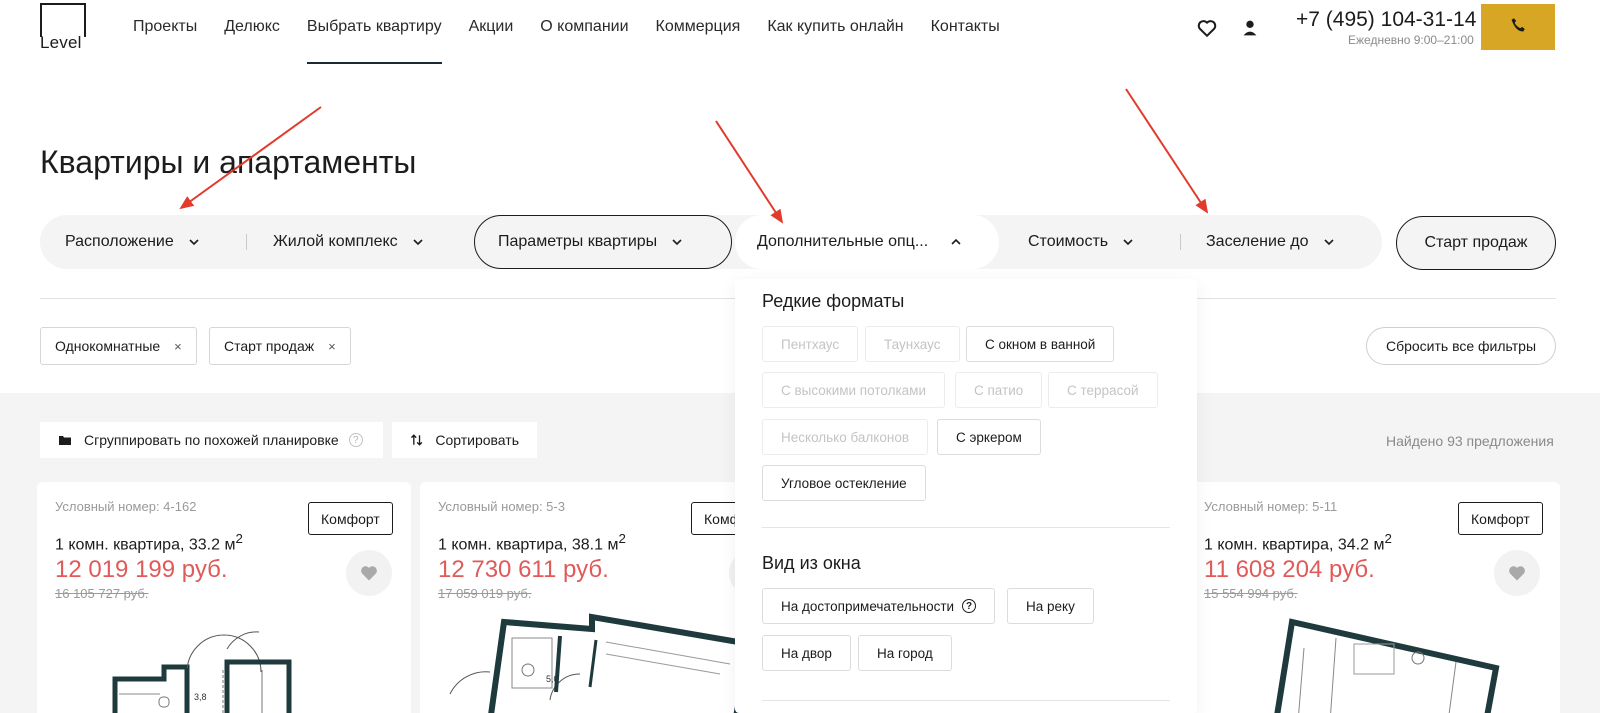 This screenshot has height=713, width=1600. Describe the element at coordinates (1411, 40) in the screenshot. I see `working-hours: Ежедневно 9:00–21:00` at that location.